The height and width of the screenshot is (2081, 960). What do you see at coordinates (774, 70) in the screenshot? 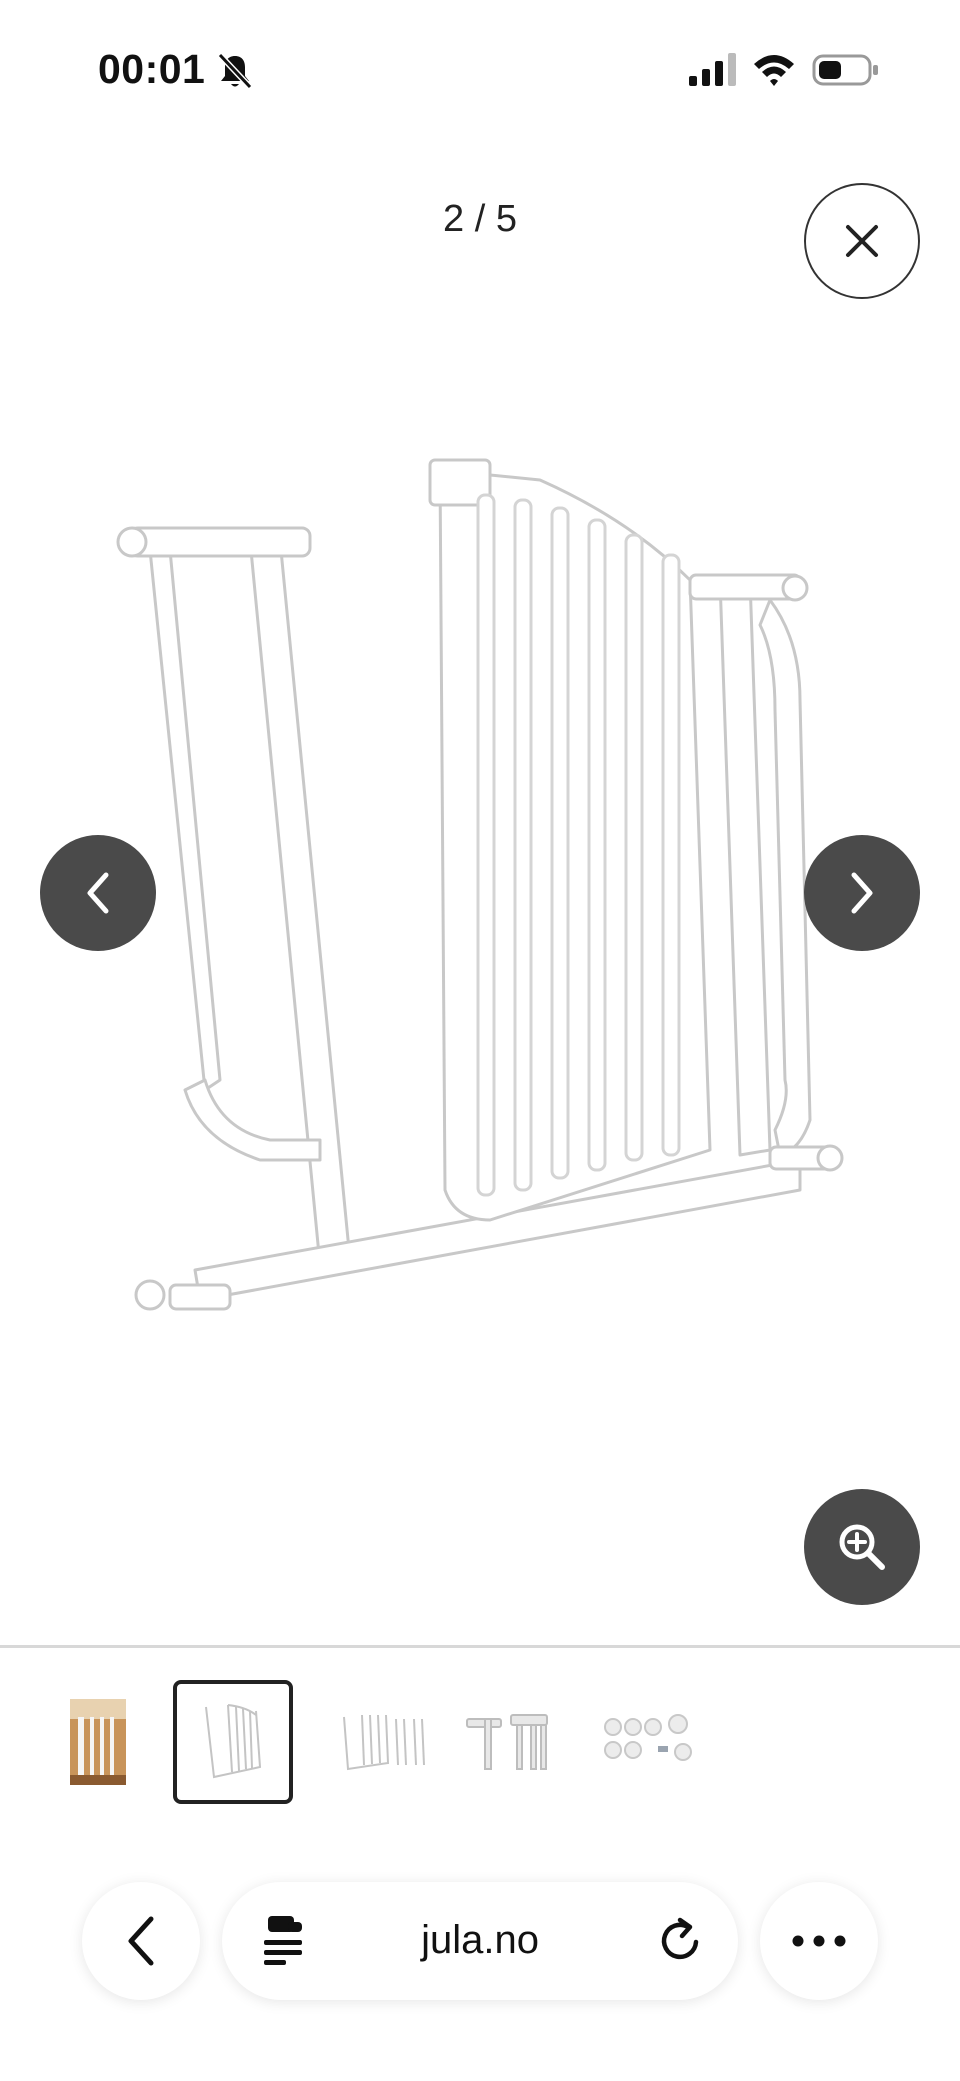
I see `wifi-icon` at bounding box center [774, 70].